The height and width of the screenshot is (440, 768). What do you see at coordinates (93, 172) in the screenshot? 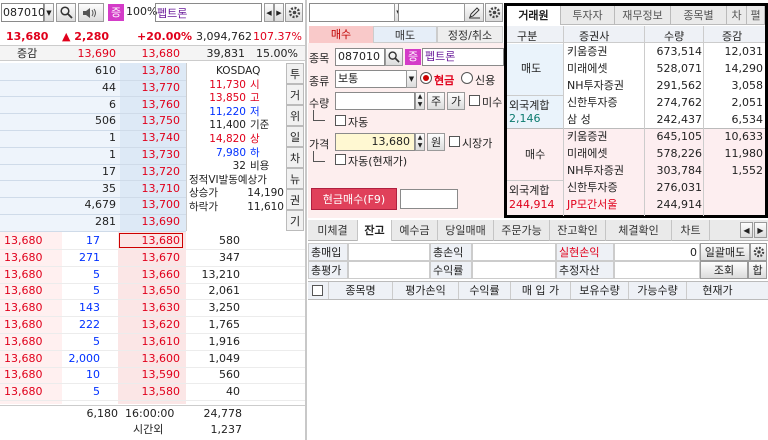
I see `ask-row: 17 13,720` at bounding box center [93, 172].